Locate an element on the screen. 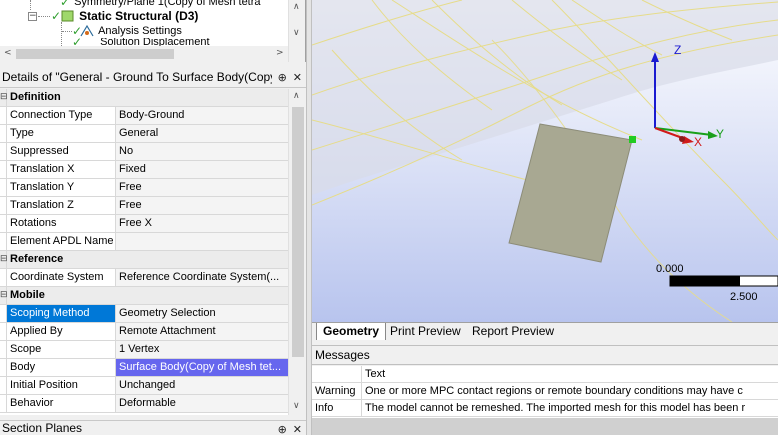  details-vertical-scrollbar: ∧ ∨ is located at coordinates (297, 252).